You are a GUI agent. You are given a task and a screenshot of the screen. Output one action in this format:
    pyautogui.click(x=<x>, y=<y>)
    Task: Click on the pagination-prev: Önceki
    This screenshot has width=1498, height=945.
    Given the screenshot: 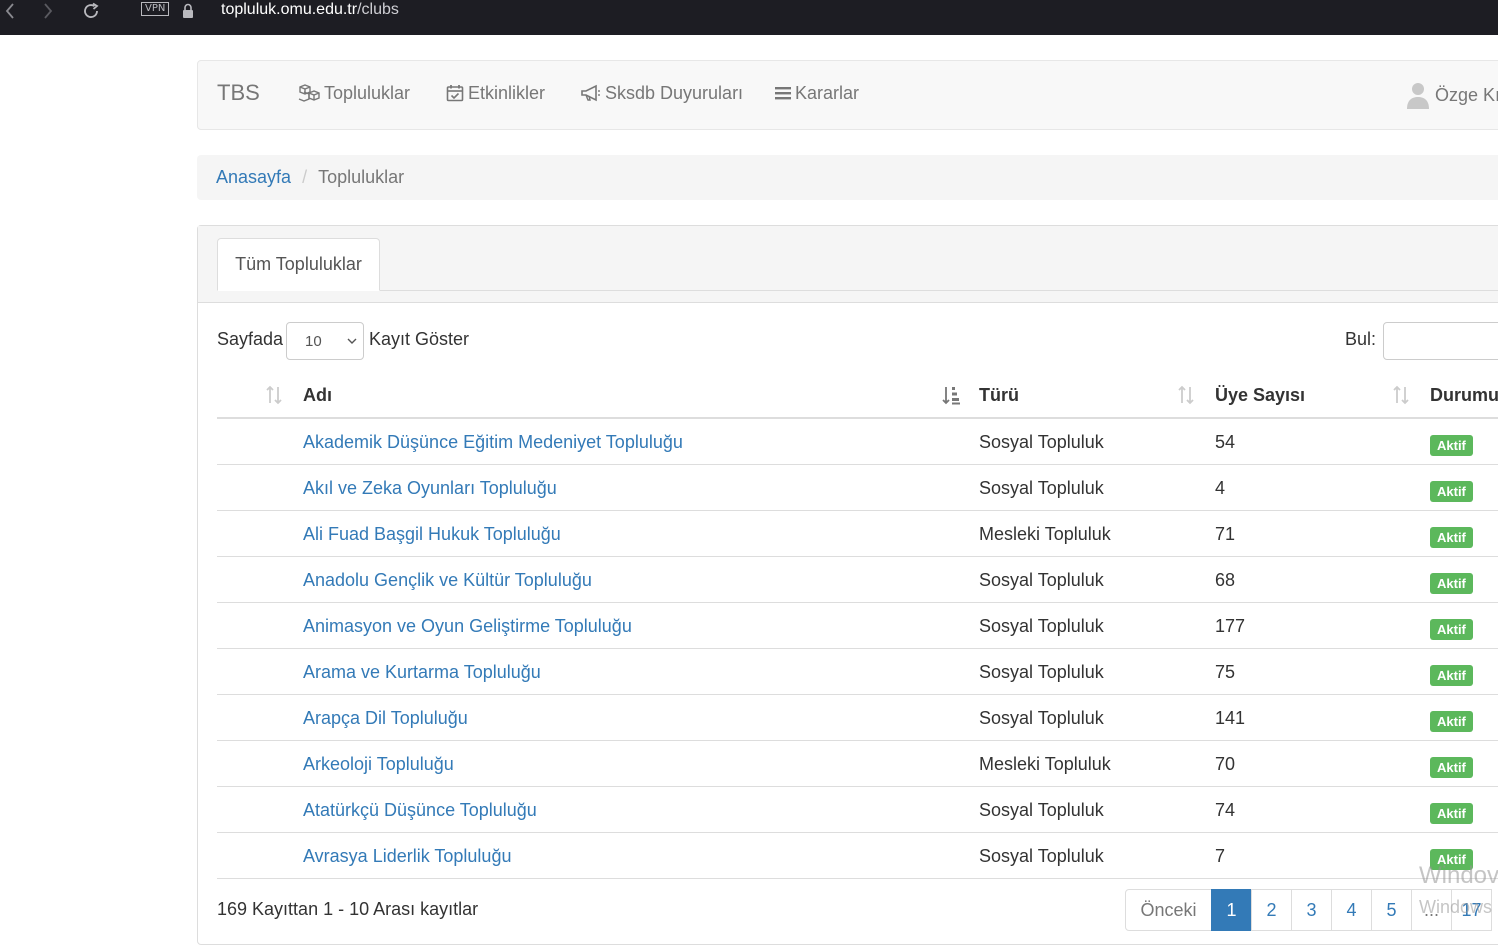 What is the action you would take?
    pyautogui.click(x=1168, y=910)
    